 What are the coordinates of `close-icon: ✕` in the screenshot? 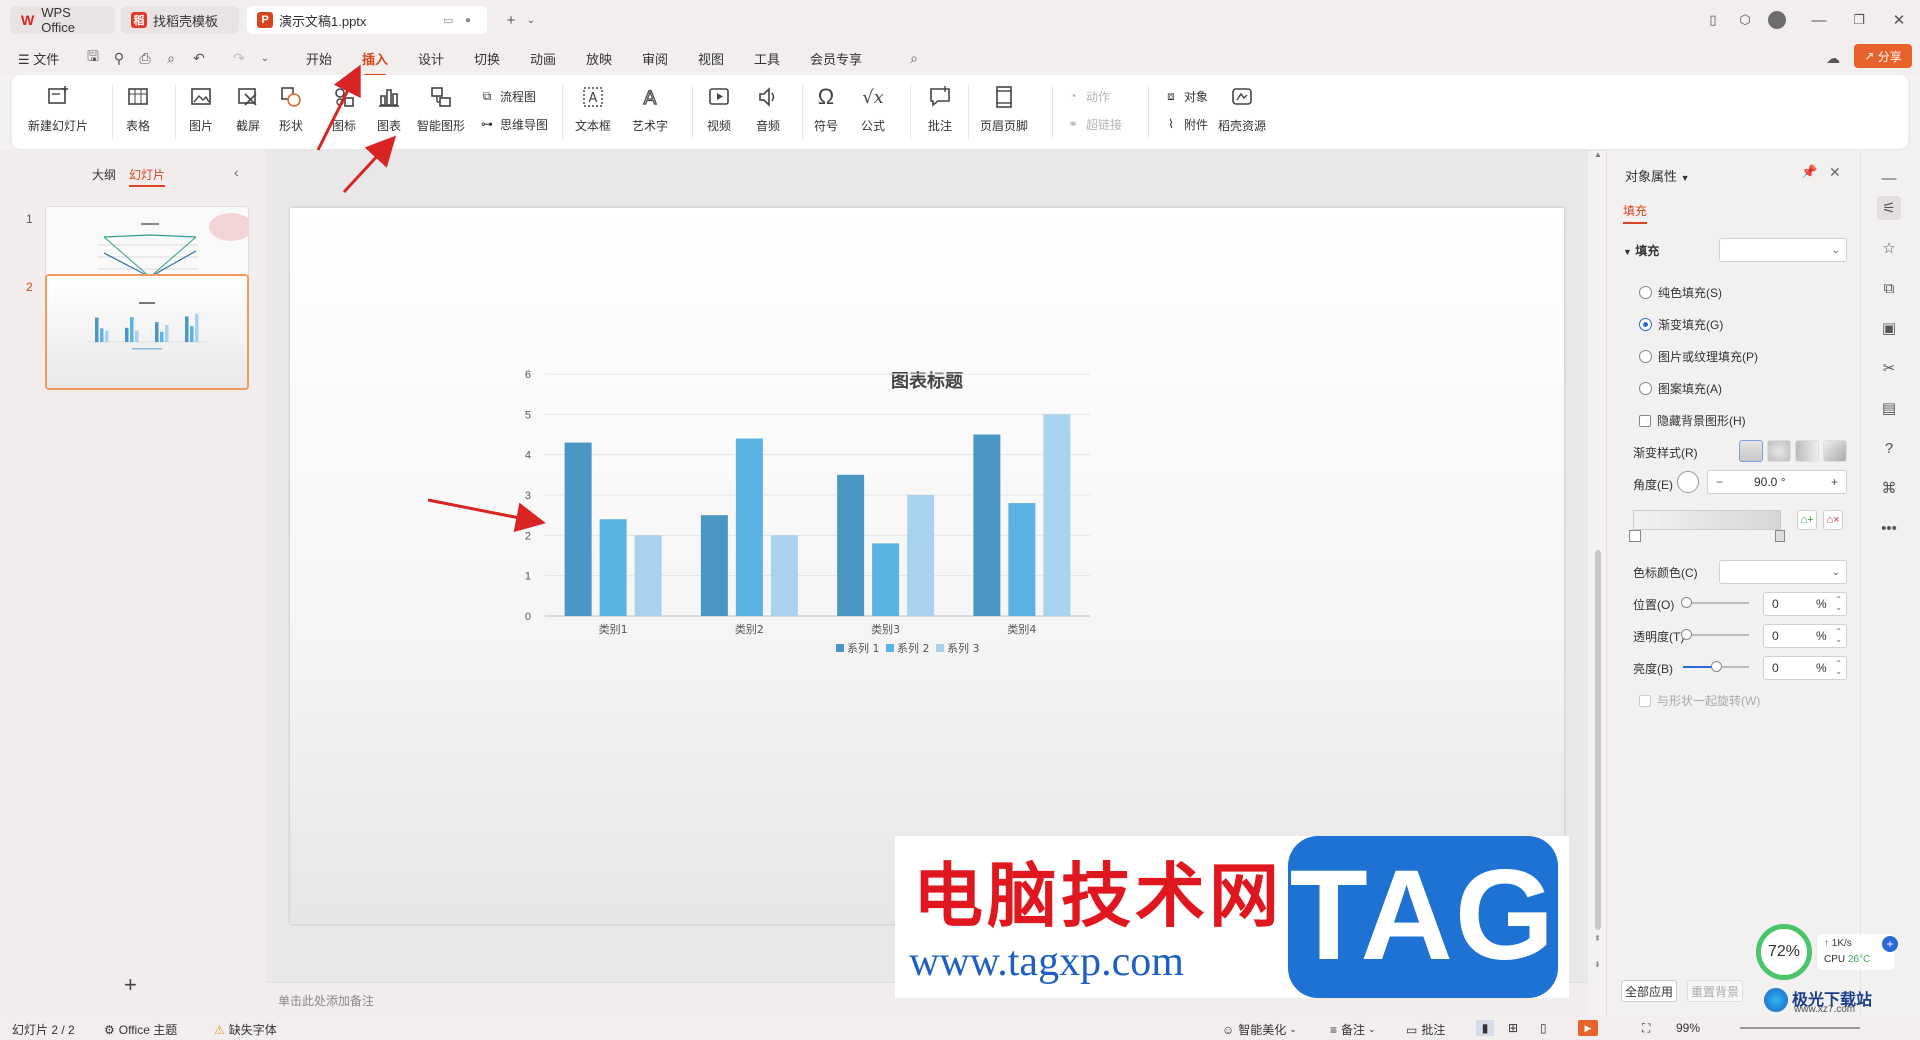 It's located at (1899, 20).